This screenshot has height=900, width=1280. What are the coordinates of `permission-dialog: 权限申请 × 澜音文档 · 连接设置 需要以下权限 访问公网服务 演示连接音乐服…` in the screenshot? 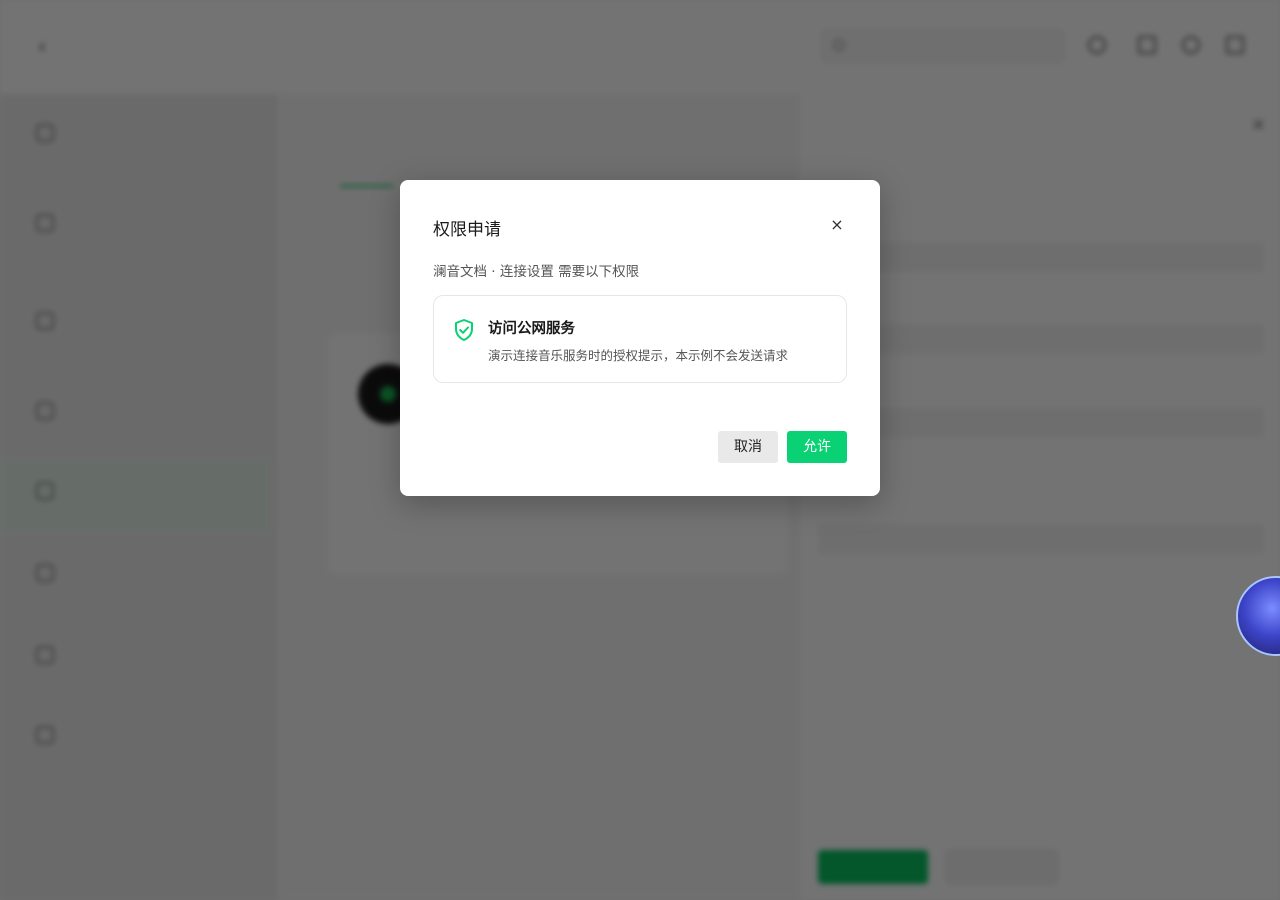 It's located at (640, 338).